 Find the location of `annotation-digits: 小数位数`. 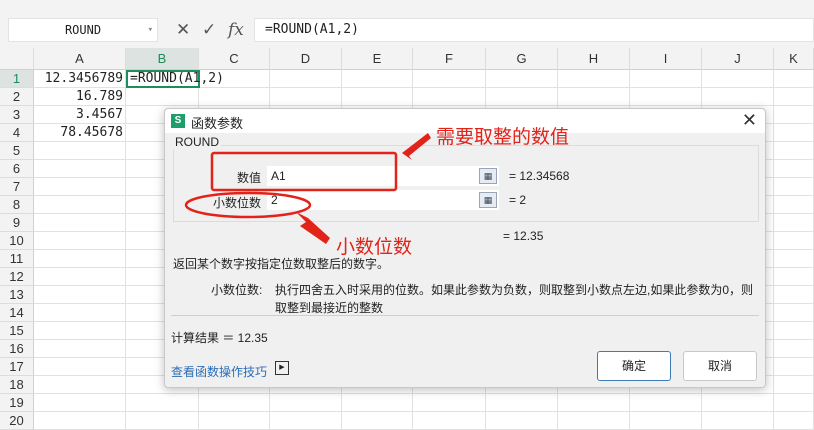

annotation-digits: 小数位数 is located at coordinates (374, 247).